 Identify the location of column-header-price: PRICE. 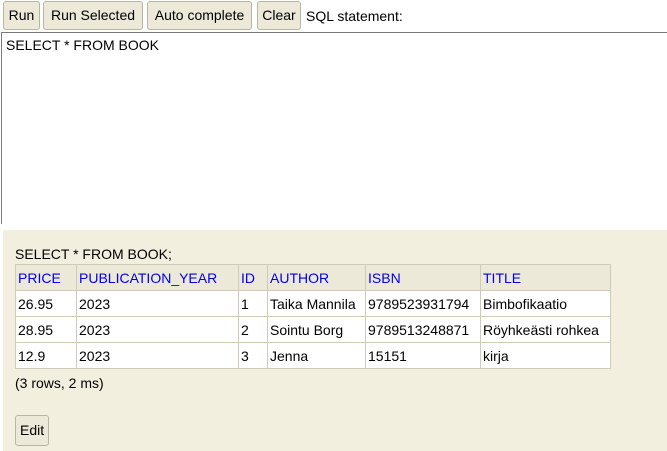
(46, 277).